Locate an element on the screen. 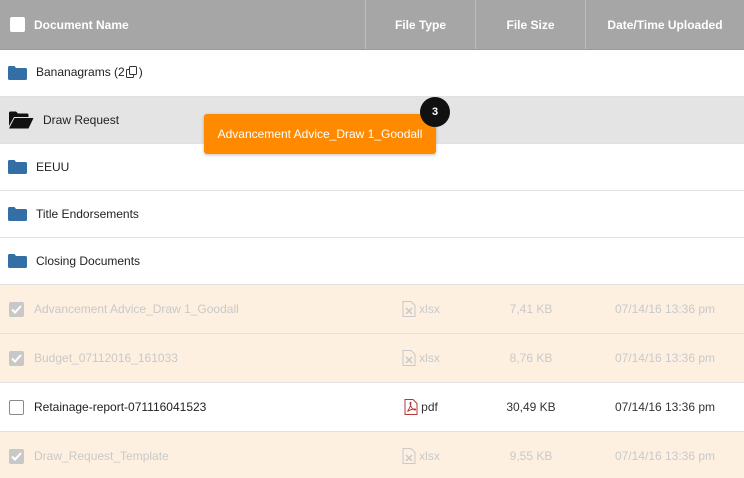 The width and height of the screenshot is (744, 478). file-size-text: 7,41 KB is located at coordinates (531, 309).